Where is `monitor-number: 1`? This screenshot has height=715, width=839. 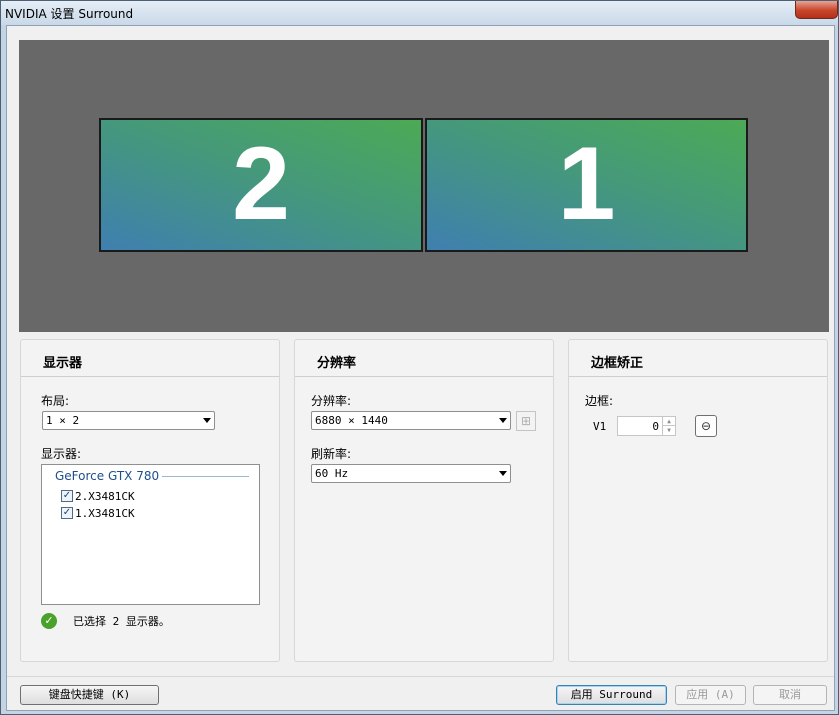 monitor-number: 1 is located at coordinates (586, 184).